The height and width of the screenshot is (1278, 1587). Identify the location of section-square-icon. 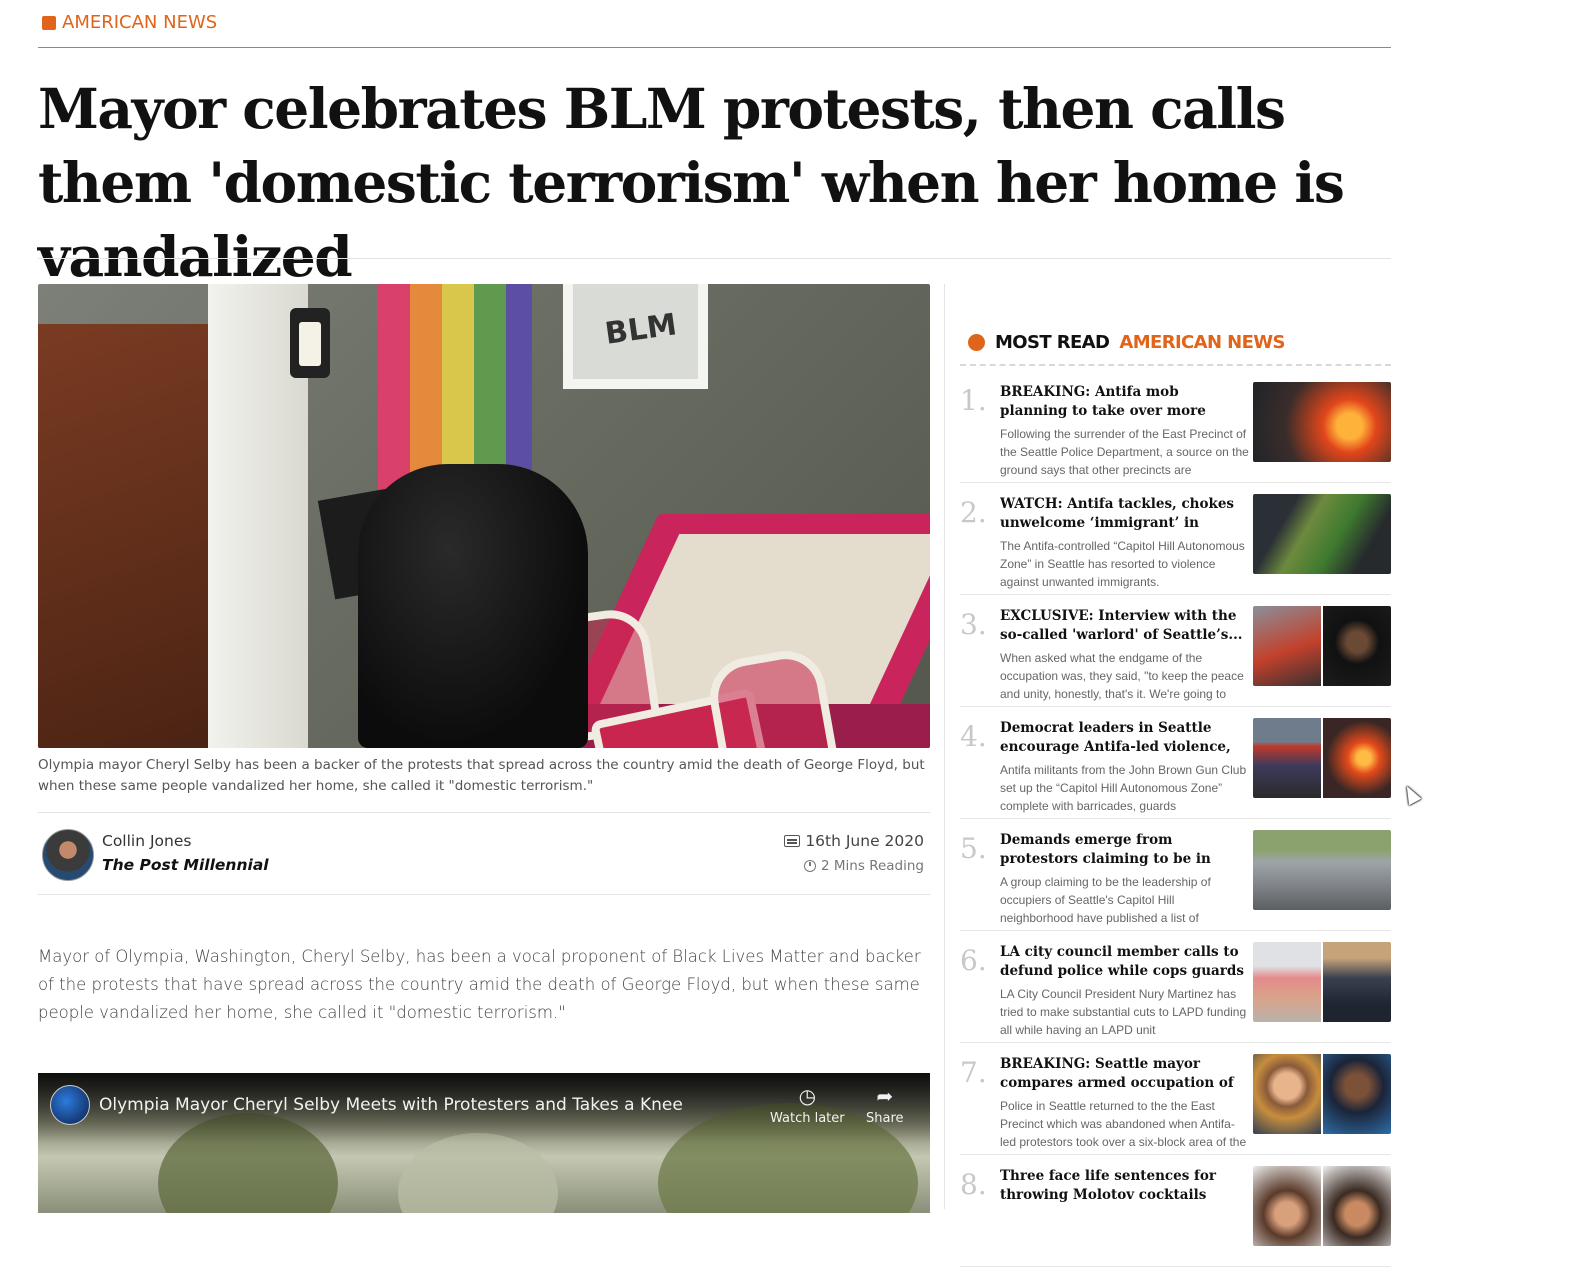
(49, 22).